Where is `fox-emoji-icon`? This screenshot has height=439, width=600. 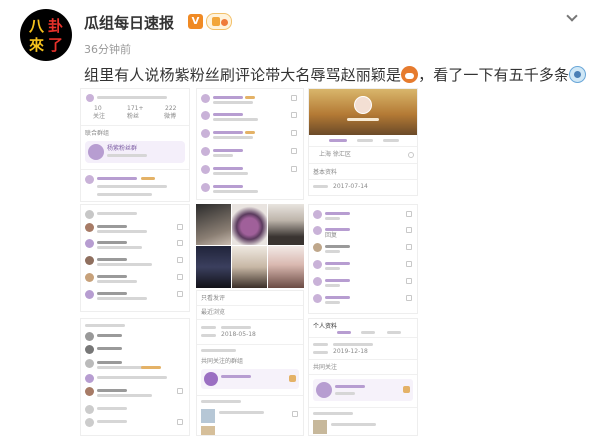
fox-emoji-icon is located at coordinates (410, 74).